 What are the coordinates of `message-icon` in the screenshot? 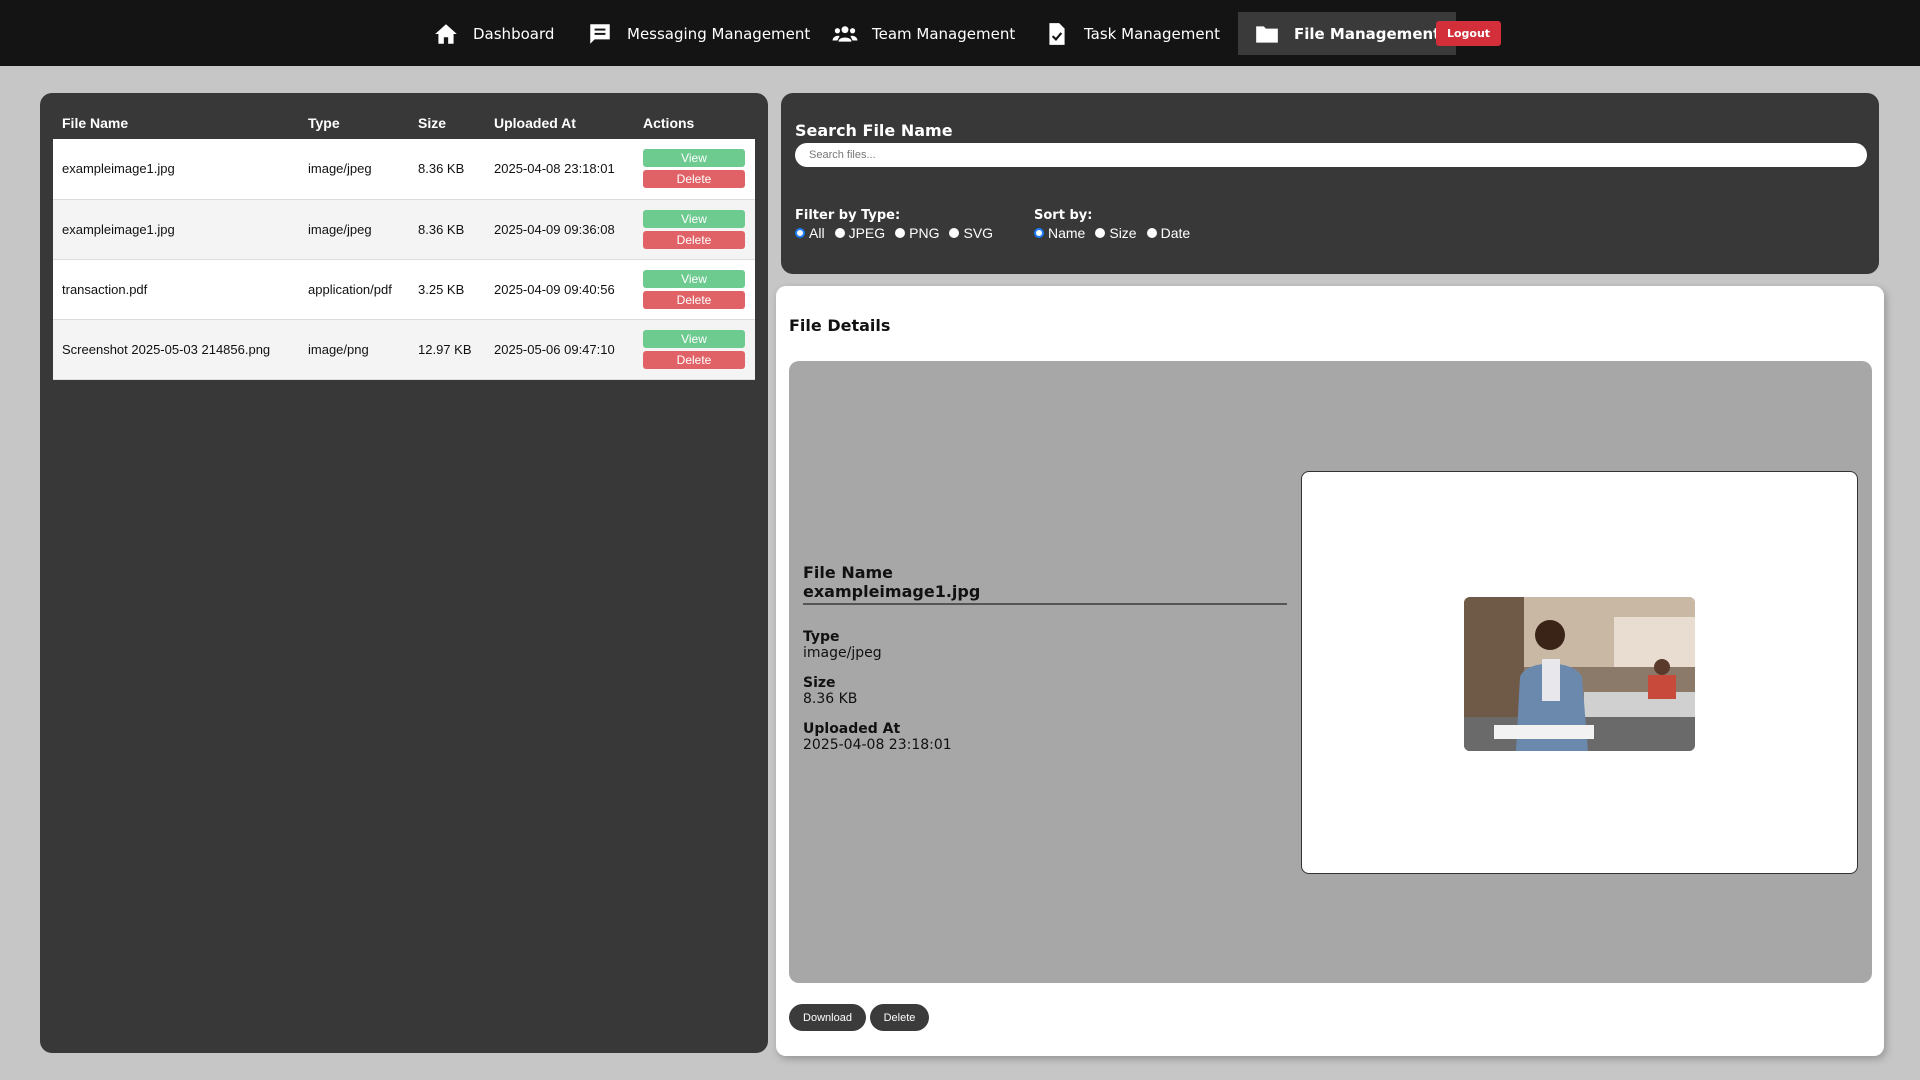 It's located at (600, 33).